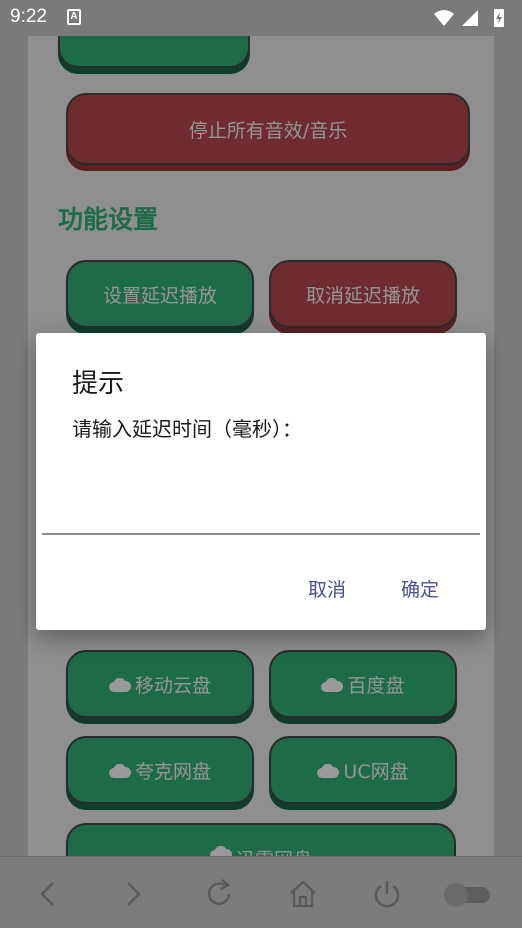 The height and width of the screenshot is (928, 522). What do you see at coordinates (387, 894) in the screenshot?
I see `power-icon` at bounding box center [387, 894].